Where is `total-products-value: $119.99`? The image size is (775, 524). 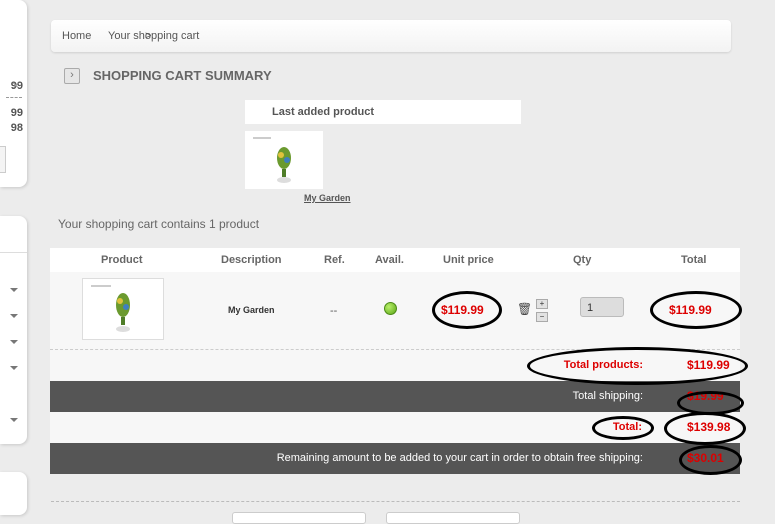
total-products-value: $119.99 is located at coordinates (708, 365).